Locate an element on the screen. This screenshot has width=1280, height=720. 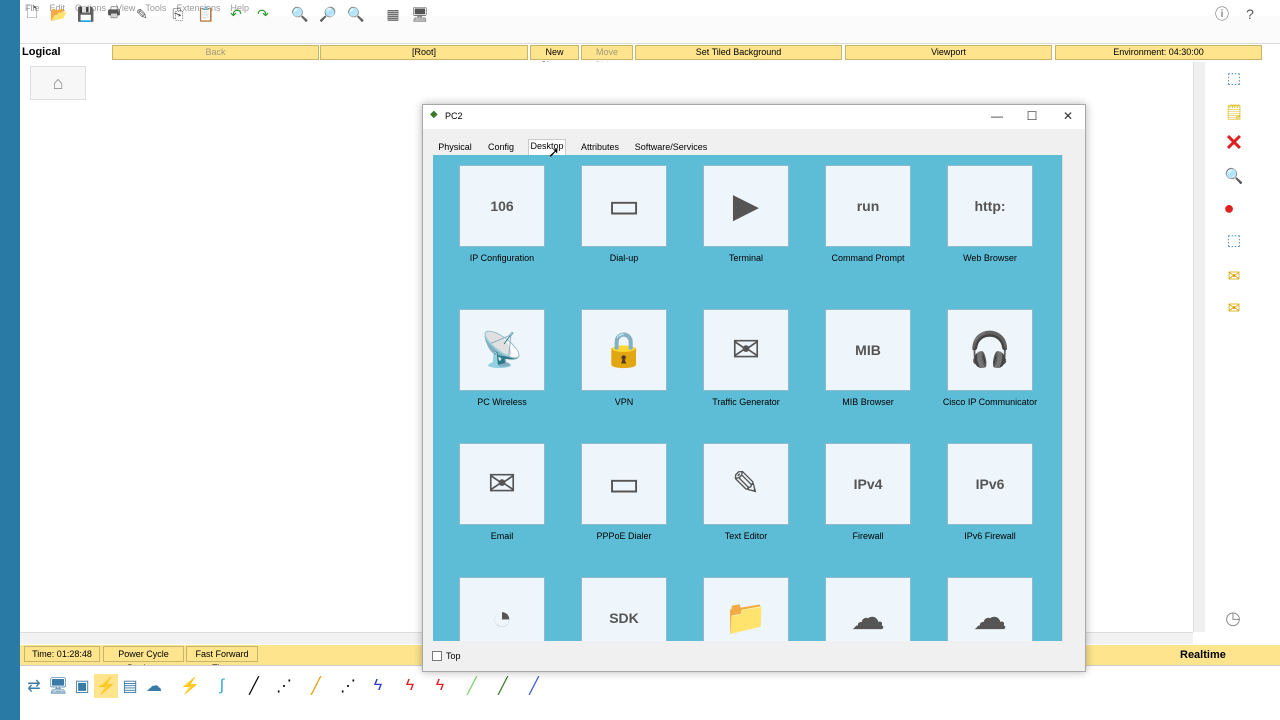
desktop-app: run Command Prompt is located at coordinates (868, 214).